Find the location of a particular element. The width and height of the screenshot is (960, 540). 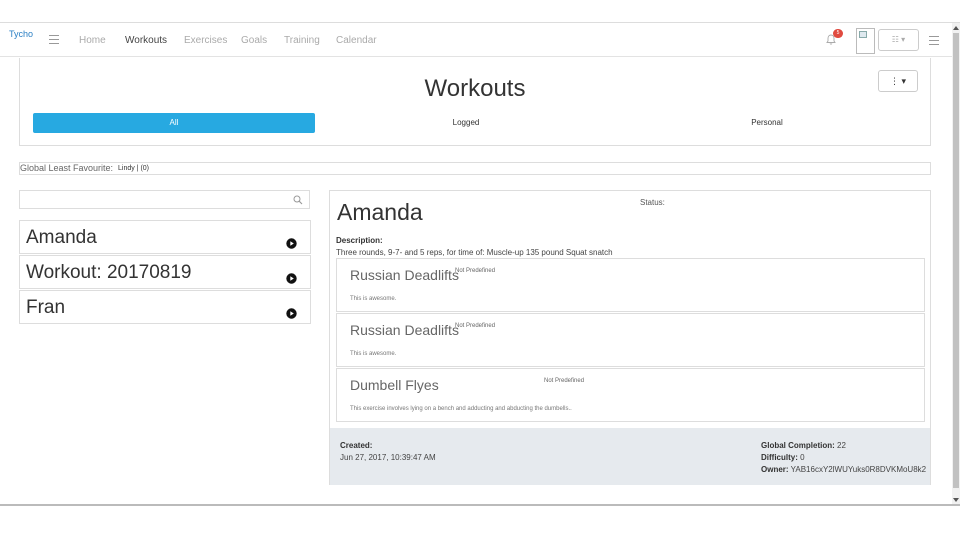

global-value: Lindy | (0) is located at coordinates (133, 168).